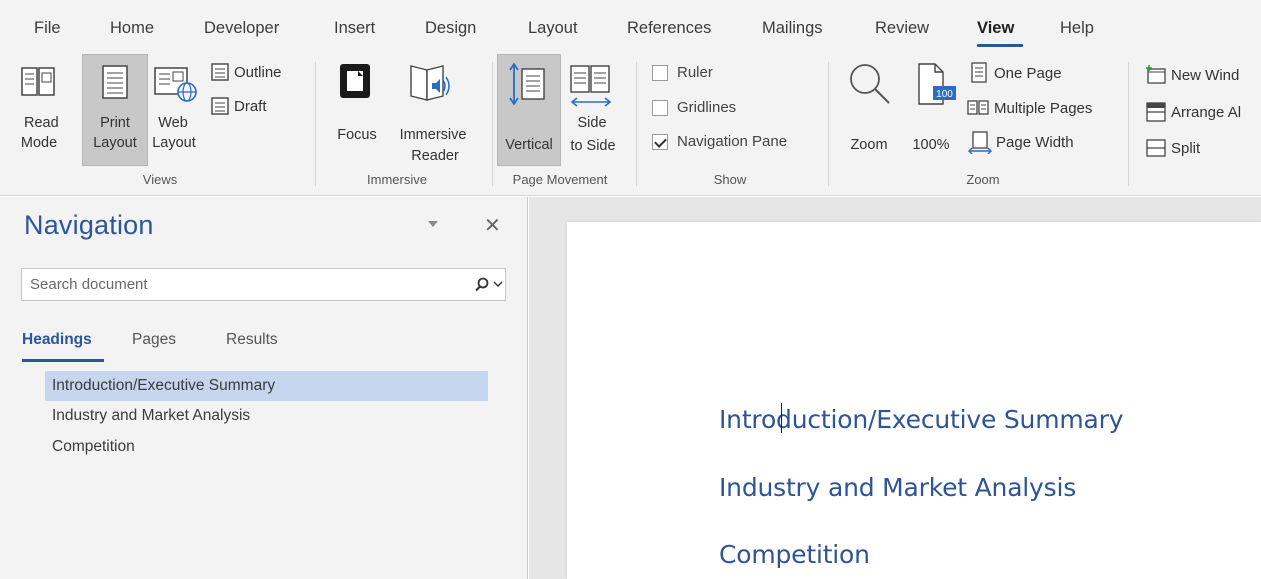 The width and height of the screenshot is (1261, 579). What do you see at coordinates (983, 179) in the screenshot?
I see `zoom-group-label: Zoom` at bounding box center [983, 179].